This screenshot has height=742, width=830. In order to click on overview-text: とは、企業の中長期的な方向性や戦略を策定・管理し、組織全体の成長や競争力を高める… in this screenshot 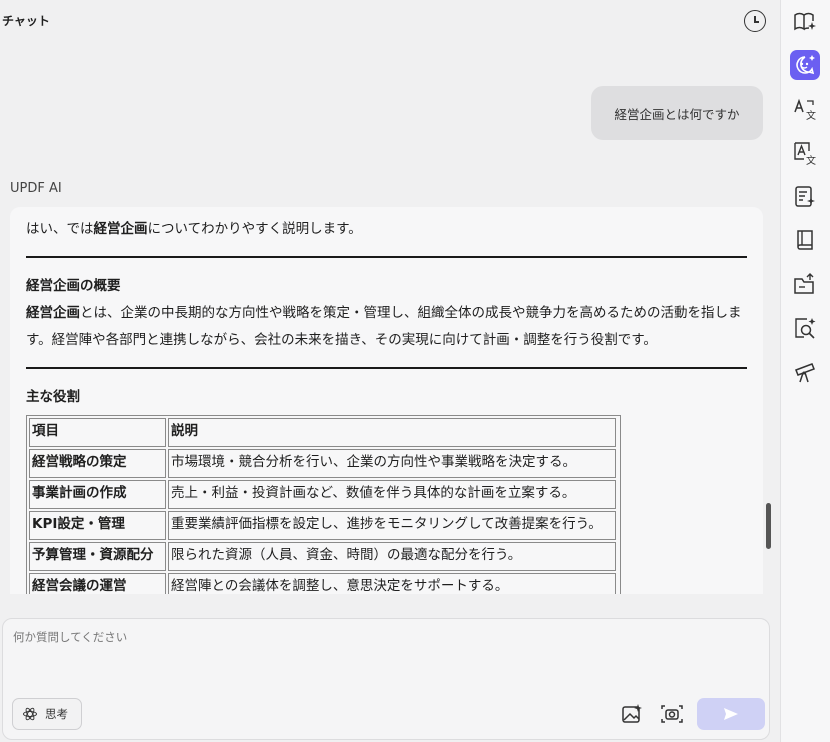, I will do `click(384, 326)`.